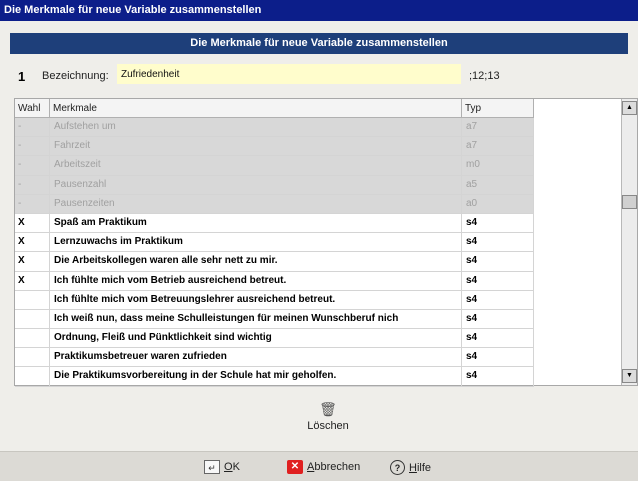 The image size is (638, 481). I want to click on table-header: Wahl Merkmale Typ, so click(274, 108).